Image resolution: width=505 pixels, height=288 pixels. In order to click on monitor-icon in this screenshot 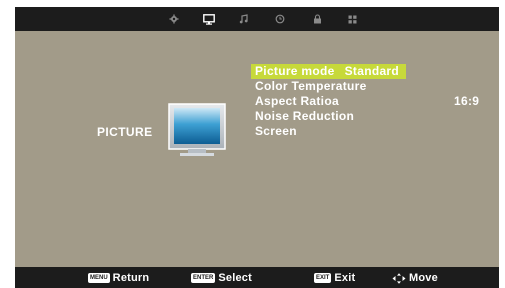, I will do `click(209, 19)`.